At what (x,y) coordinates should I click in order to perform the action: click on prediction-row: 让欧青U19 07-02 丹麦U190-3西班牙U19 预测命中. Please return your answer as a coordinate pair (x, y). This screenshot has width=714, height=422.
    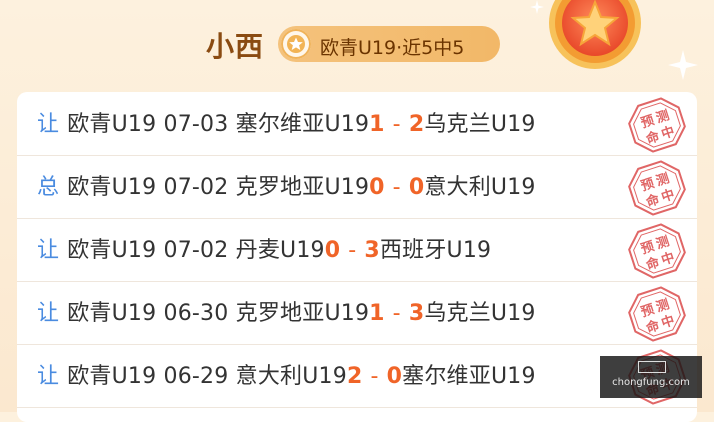
    Looking at the image, I should click on (357, 250).